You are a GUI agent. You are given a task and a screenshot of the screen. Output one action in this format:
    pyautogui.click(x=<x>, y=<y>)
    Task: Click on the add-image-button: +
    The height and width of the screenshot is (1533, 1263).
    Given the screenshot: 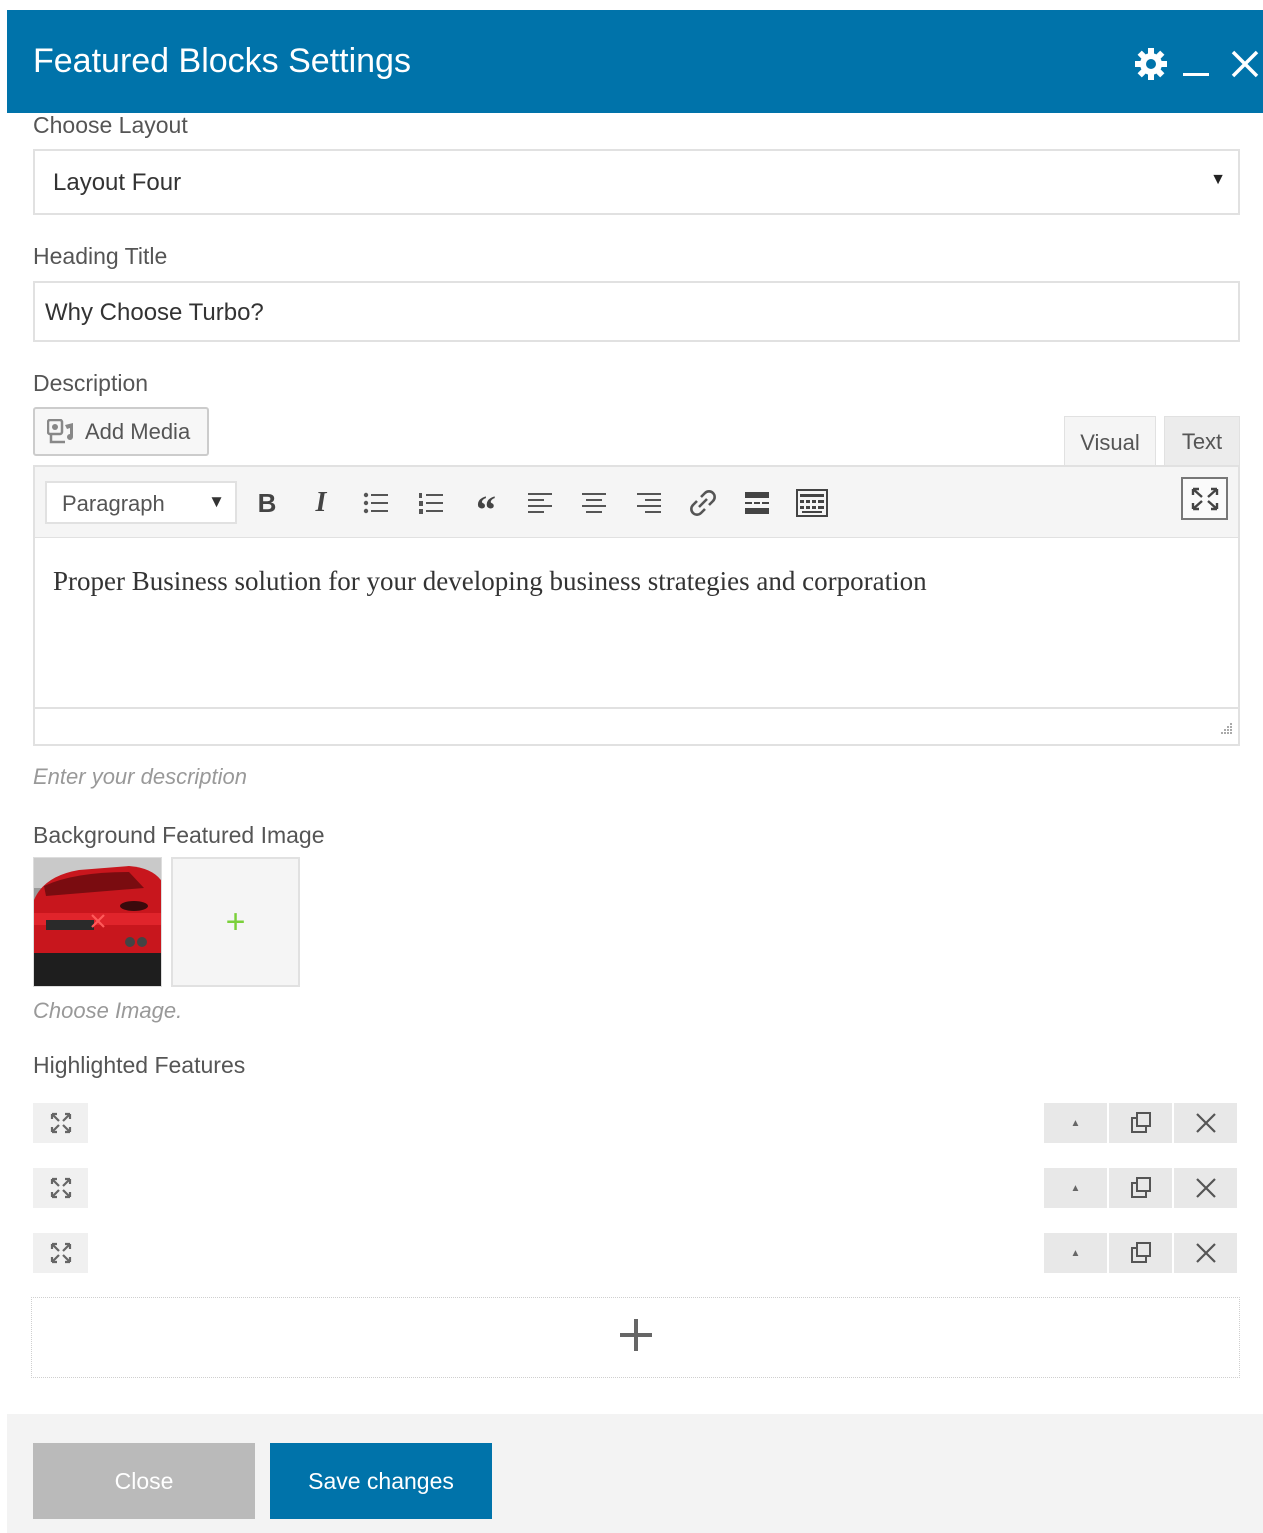 What is the action you would take?
    pyautogui.click(x=235, y=922)
    